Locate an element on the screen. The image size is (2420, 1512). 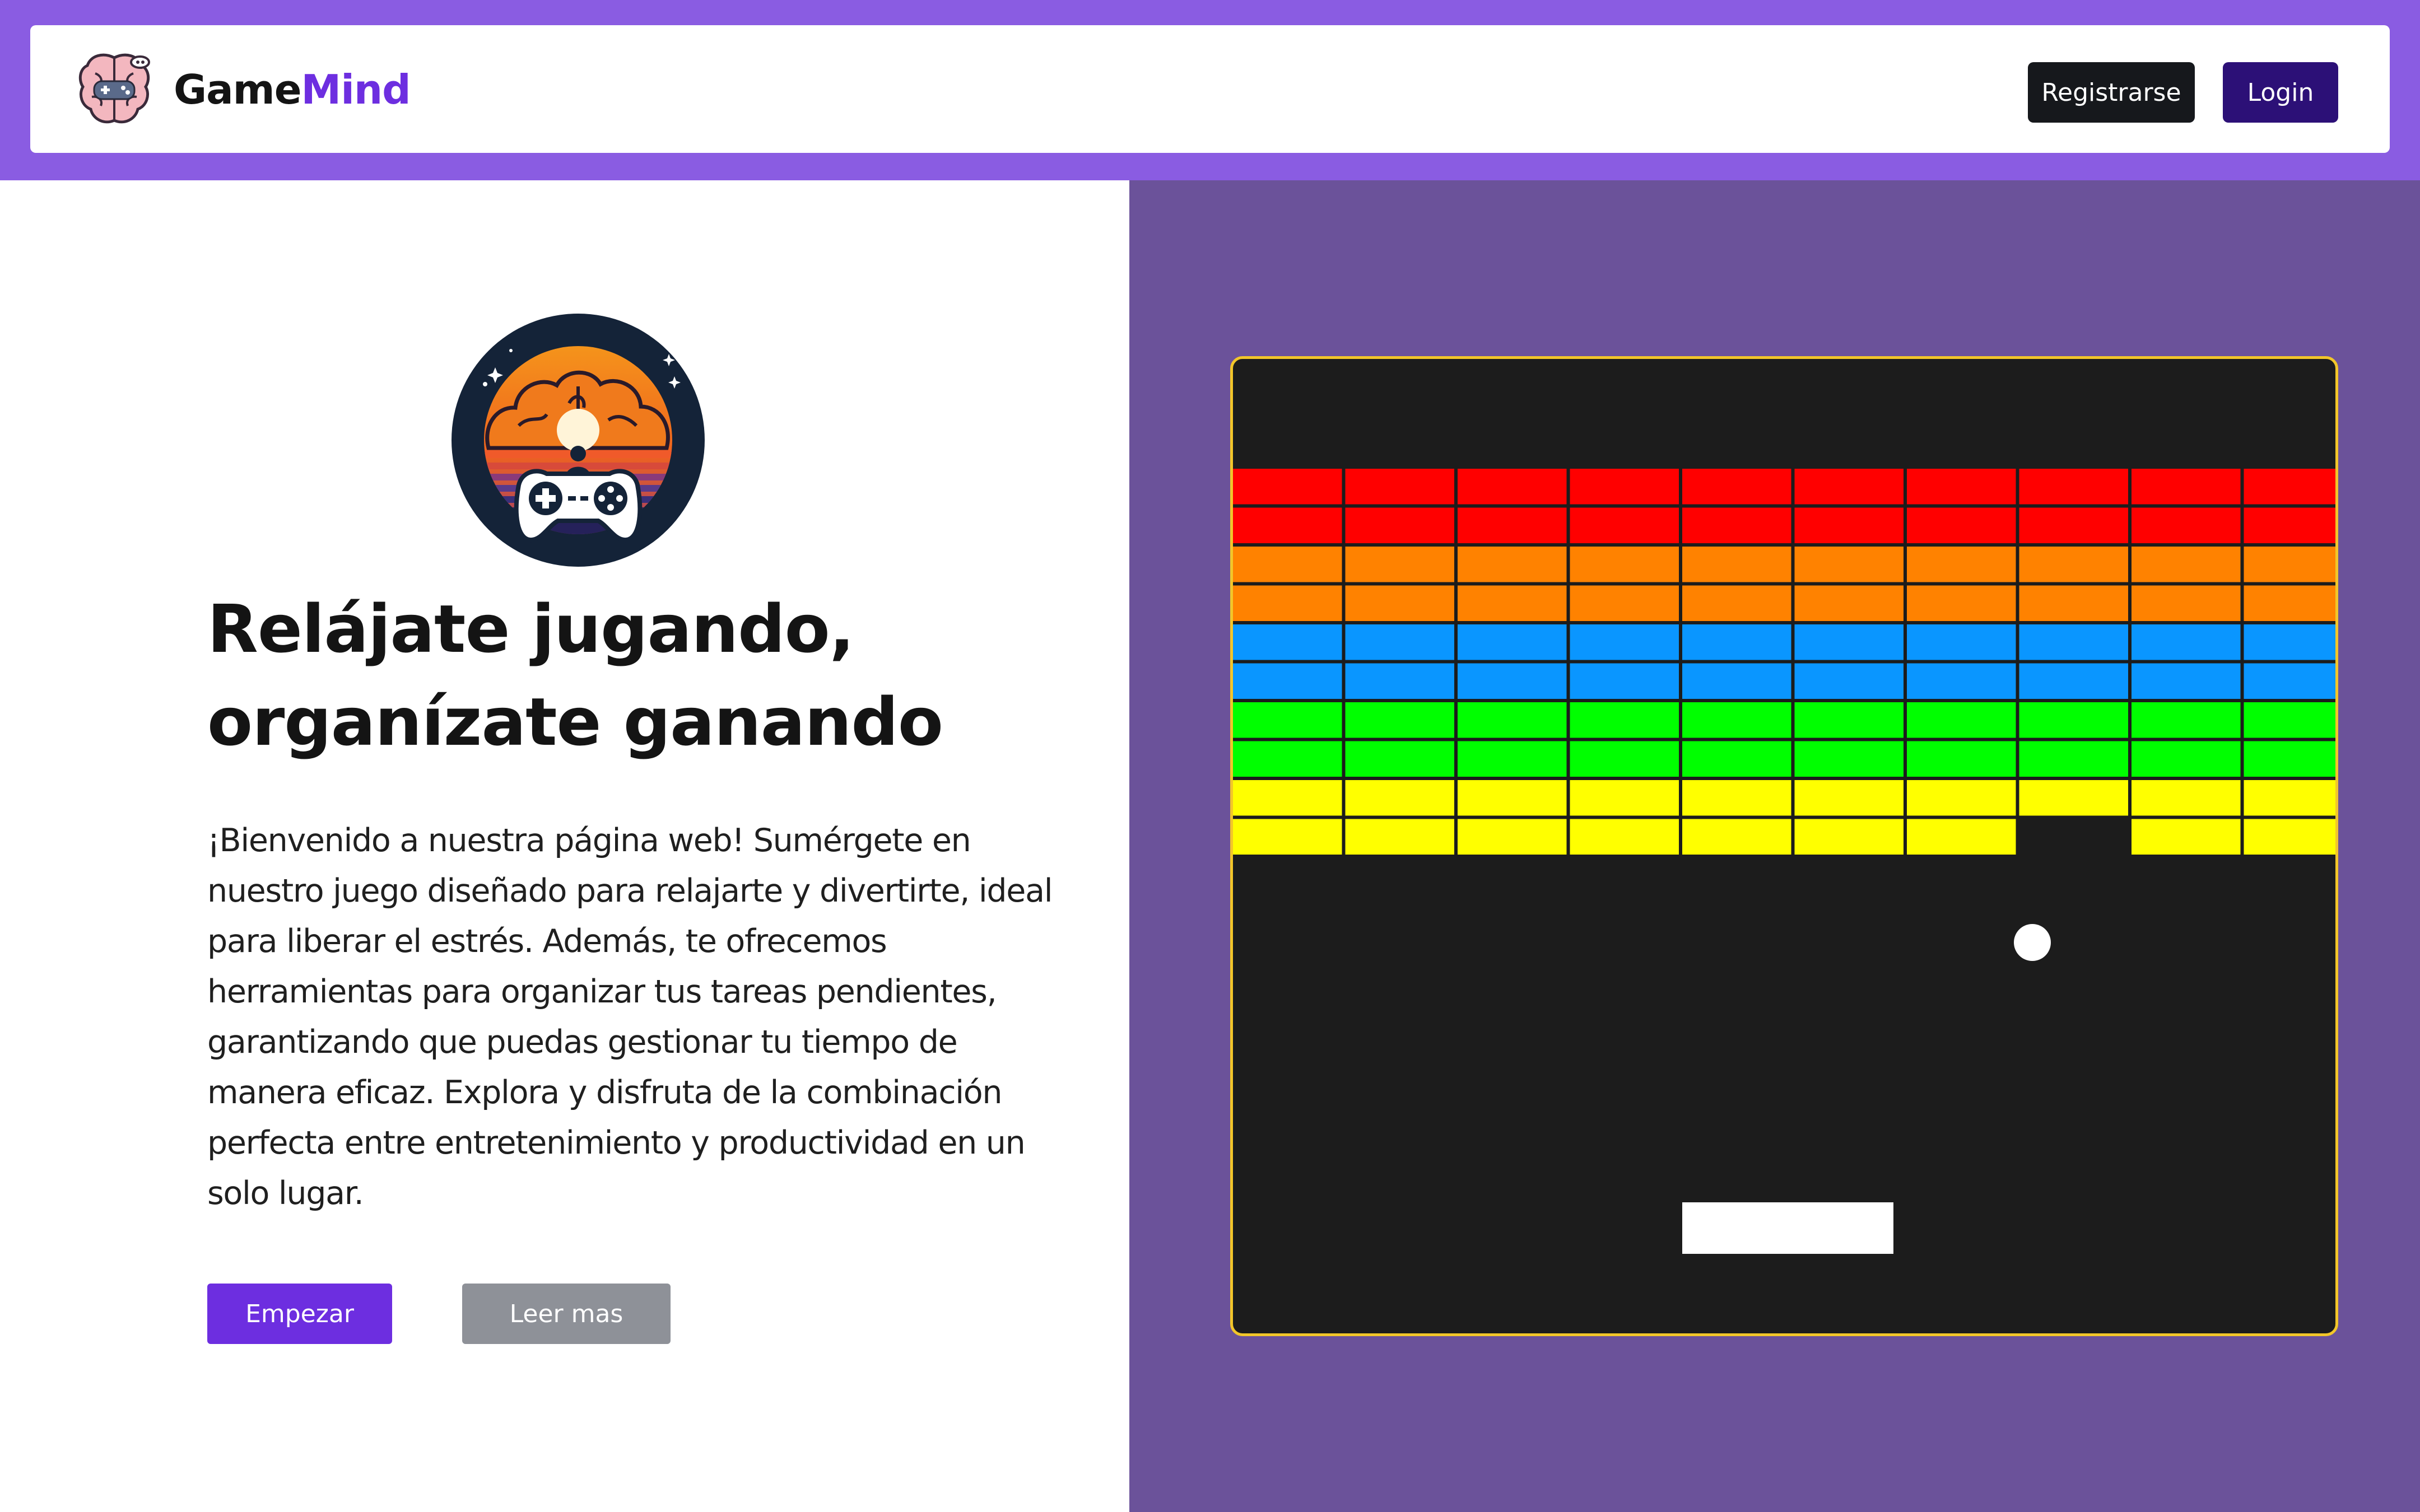
read-more-button: Leer mas is located at coordinates (566, 1314).